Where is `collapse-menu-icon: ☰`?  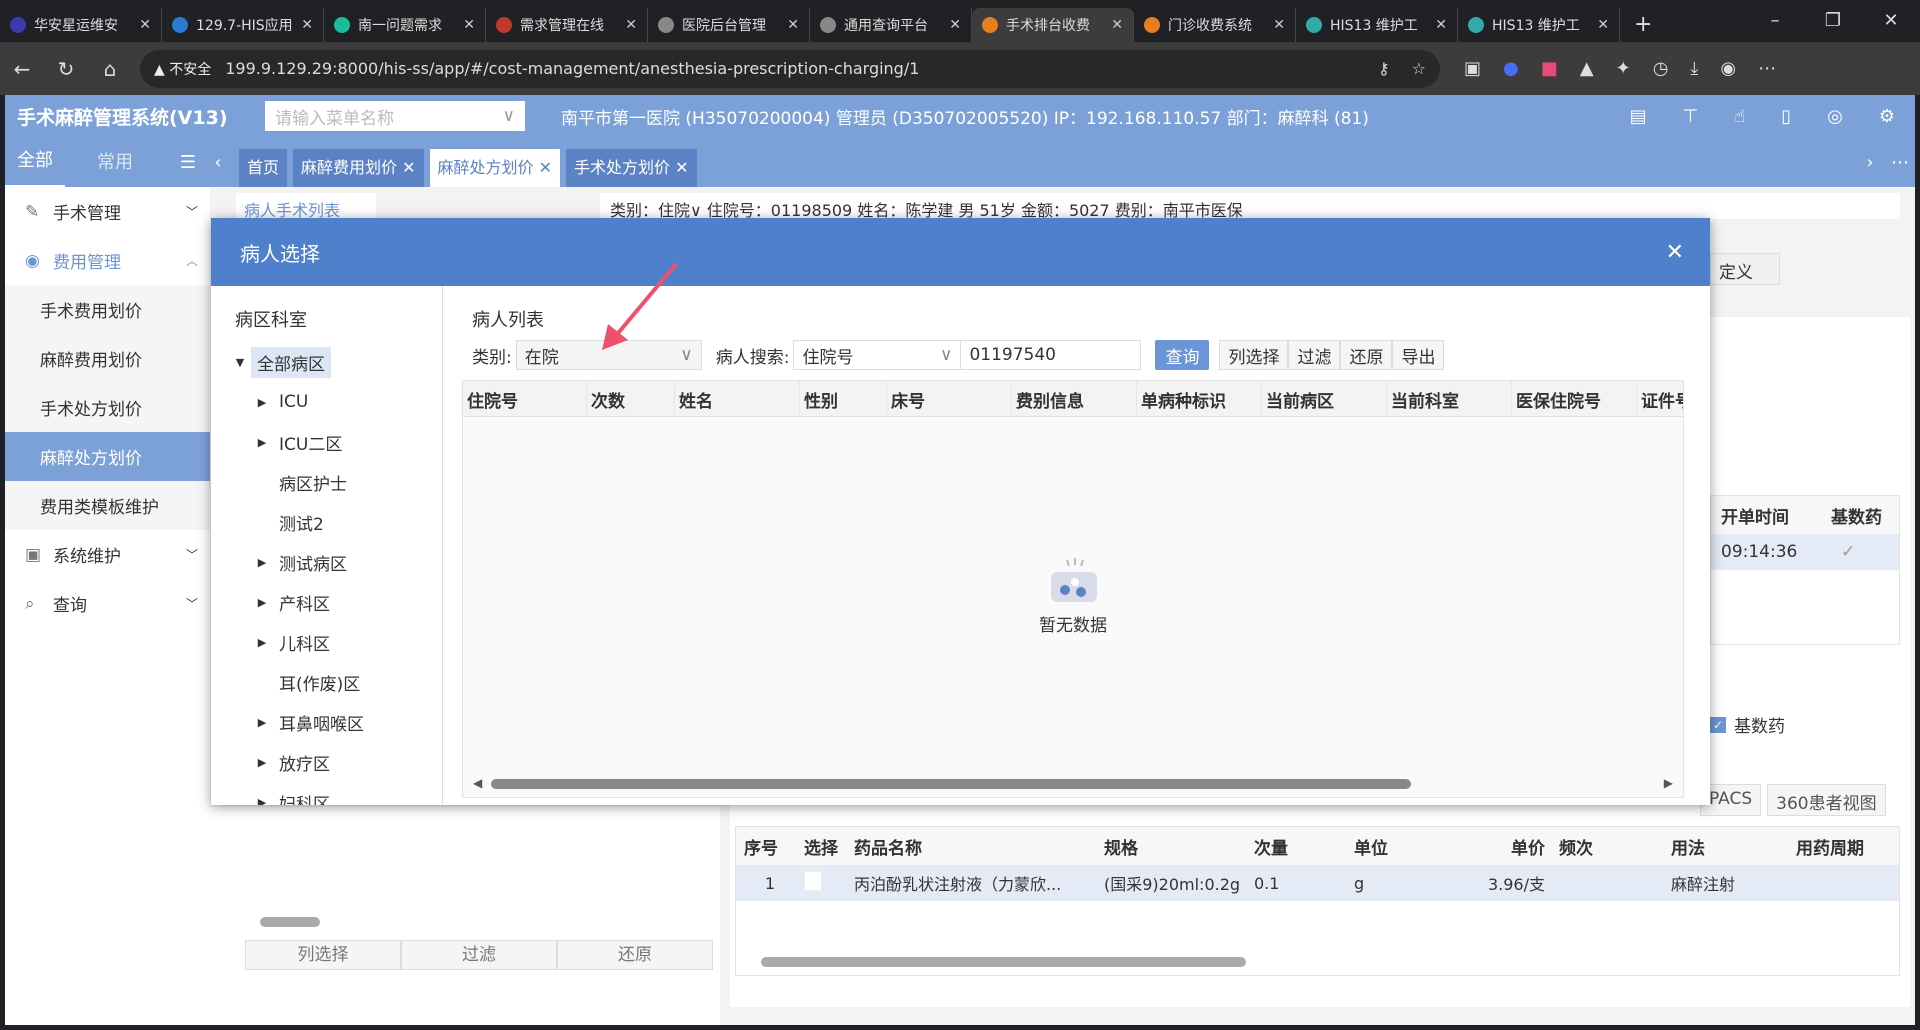 collapse-menu-icon: ☰ is located at coordinates (188, 163).